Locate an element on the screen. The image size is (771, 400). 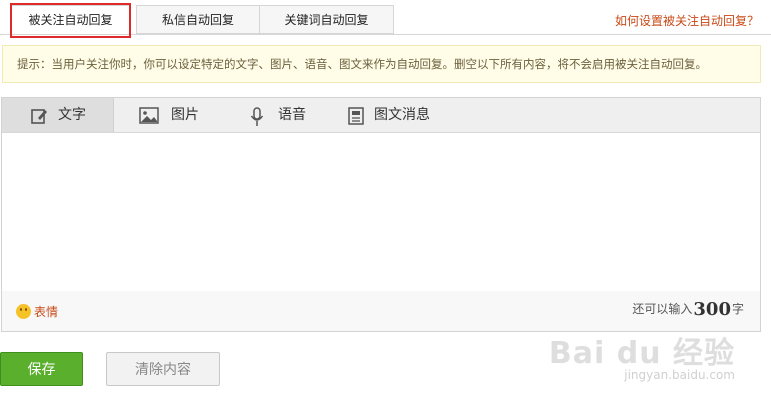
help-link: 如何设置被关注自动回复？ is located at coordinates (687, 20).